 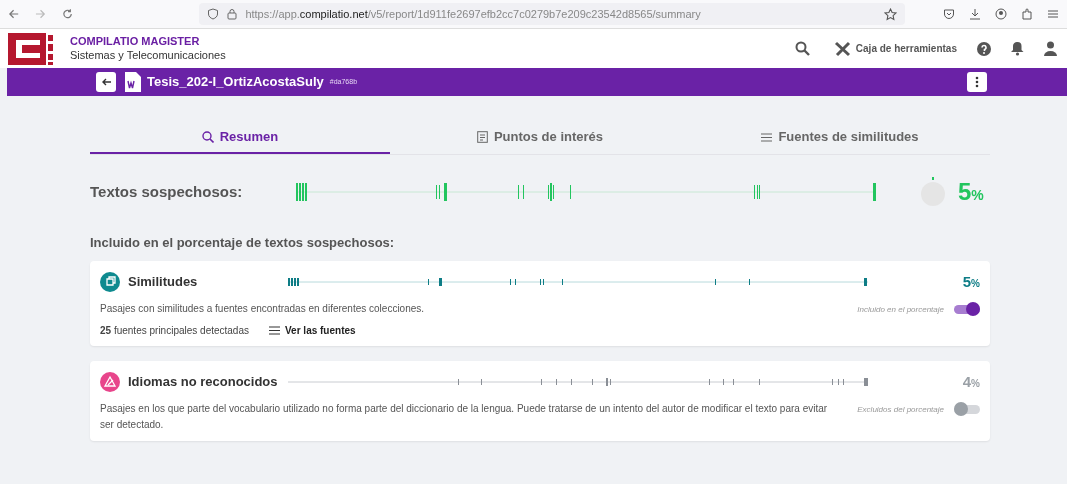 I want to click on suspicious-label: Textos sospechosos:, so click(x=167, y=191).